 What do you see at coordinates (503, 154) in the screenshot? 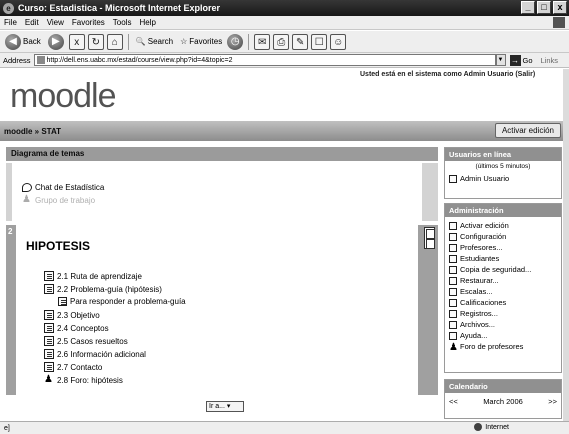
I see `block-title: Usuarios en línea` at bounding box center [503, 154].